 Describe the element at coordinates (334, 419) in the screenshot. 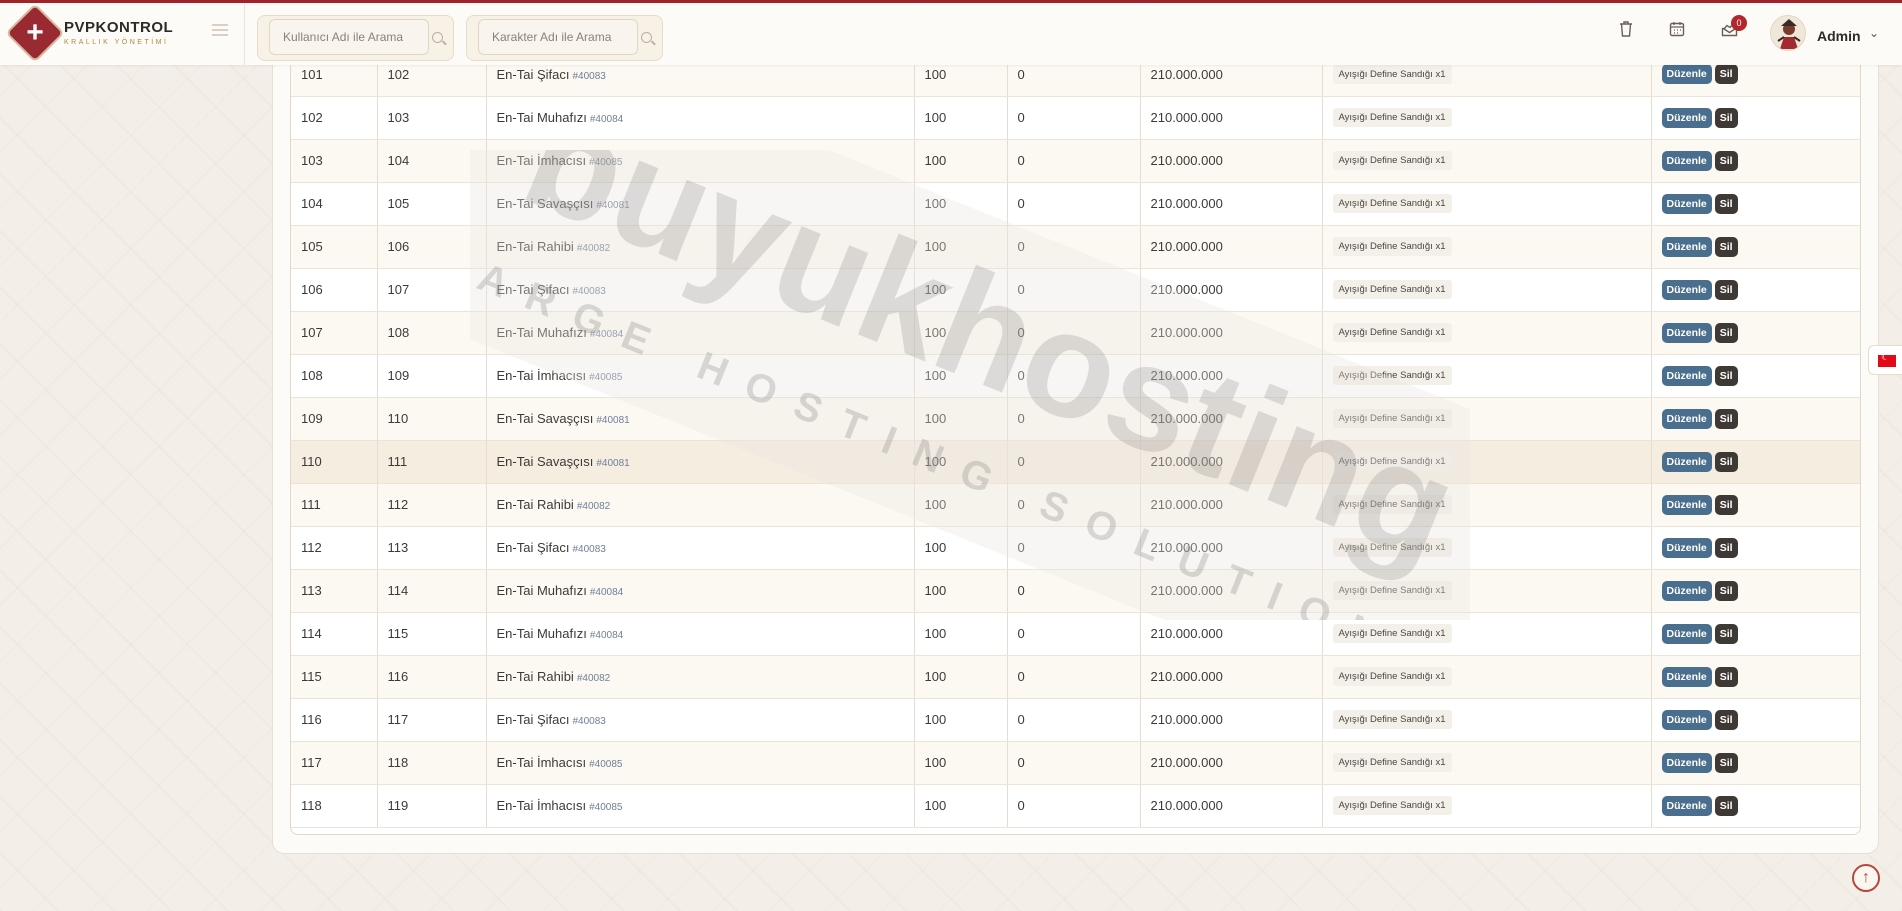

I see `row-index: 109` at that location.